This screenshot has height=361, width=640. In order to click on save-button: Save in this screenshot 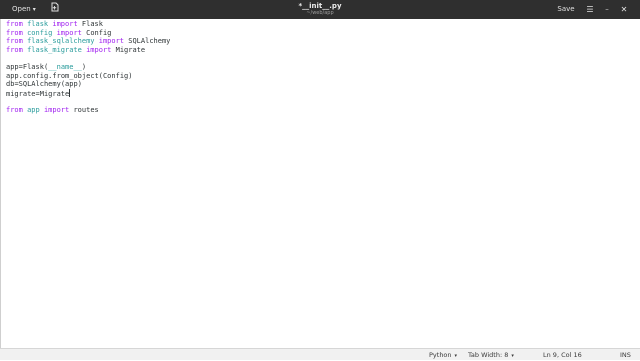, I will do `click(566, 9)`.